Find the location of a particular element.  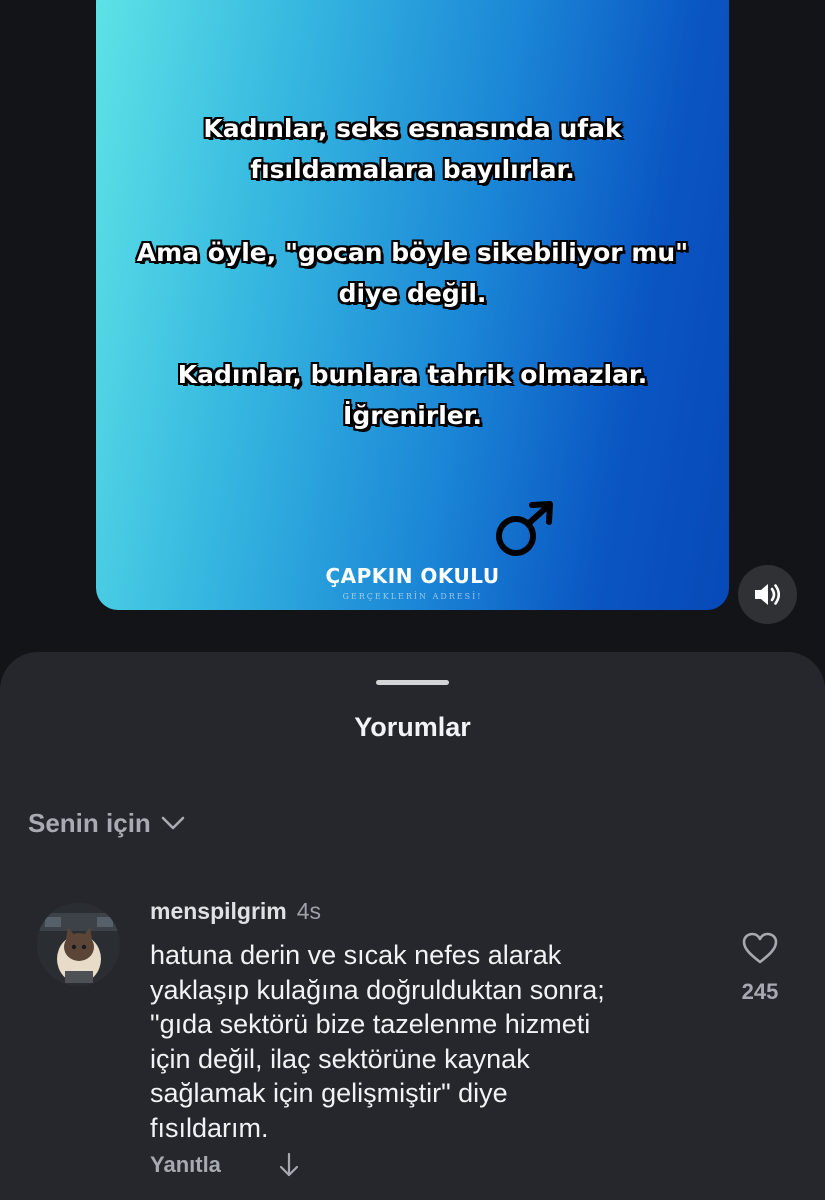

reel-text-line: İğrenirler. is located at coordinates (412, 415).